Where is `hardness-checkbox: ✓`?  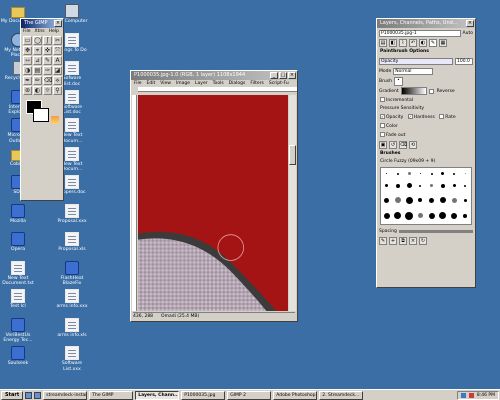 hardness-checkbox: ✓ is located at coordinates (410, 116).